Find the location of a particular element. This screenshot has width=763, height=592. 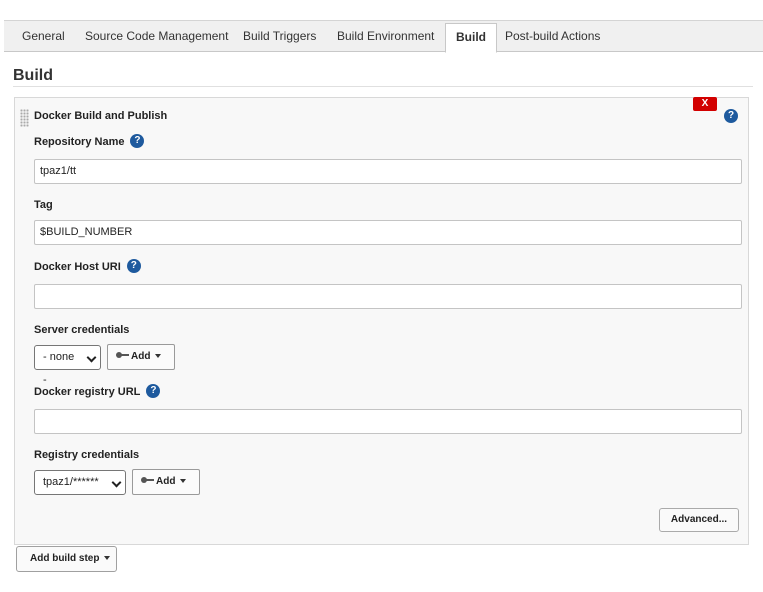

tab-build-triggers: Build Triggers is located at coordinates (279, 36).